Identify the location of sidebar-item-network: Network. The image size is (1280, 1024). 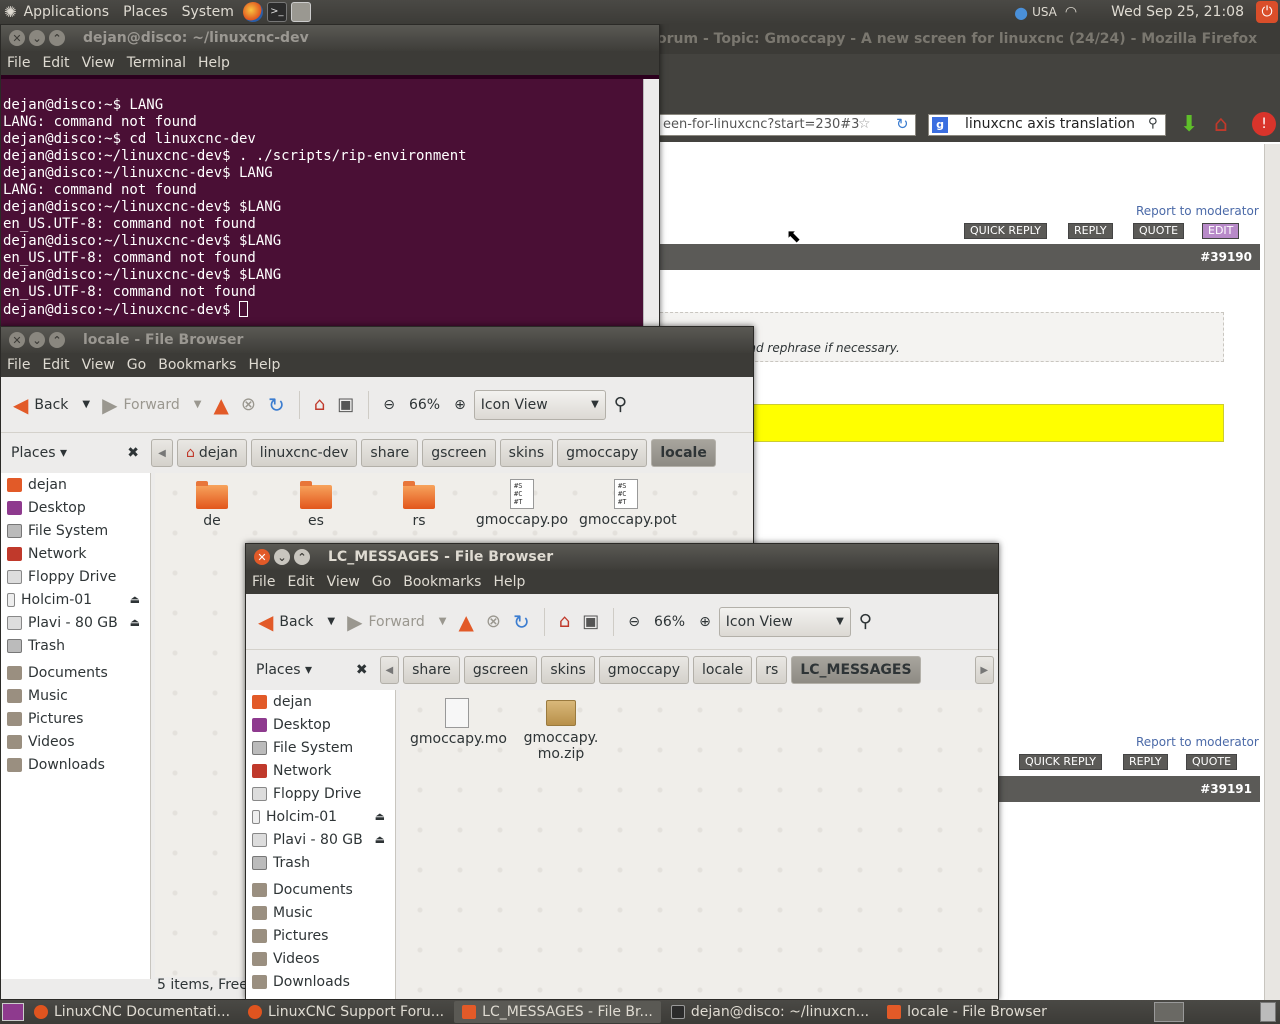
(75, 553).